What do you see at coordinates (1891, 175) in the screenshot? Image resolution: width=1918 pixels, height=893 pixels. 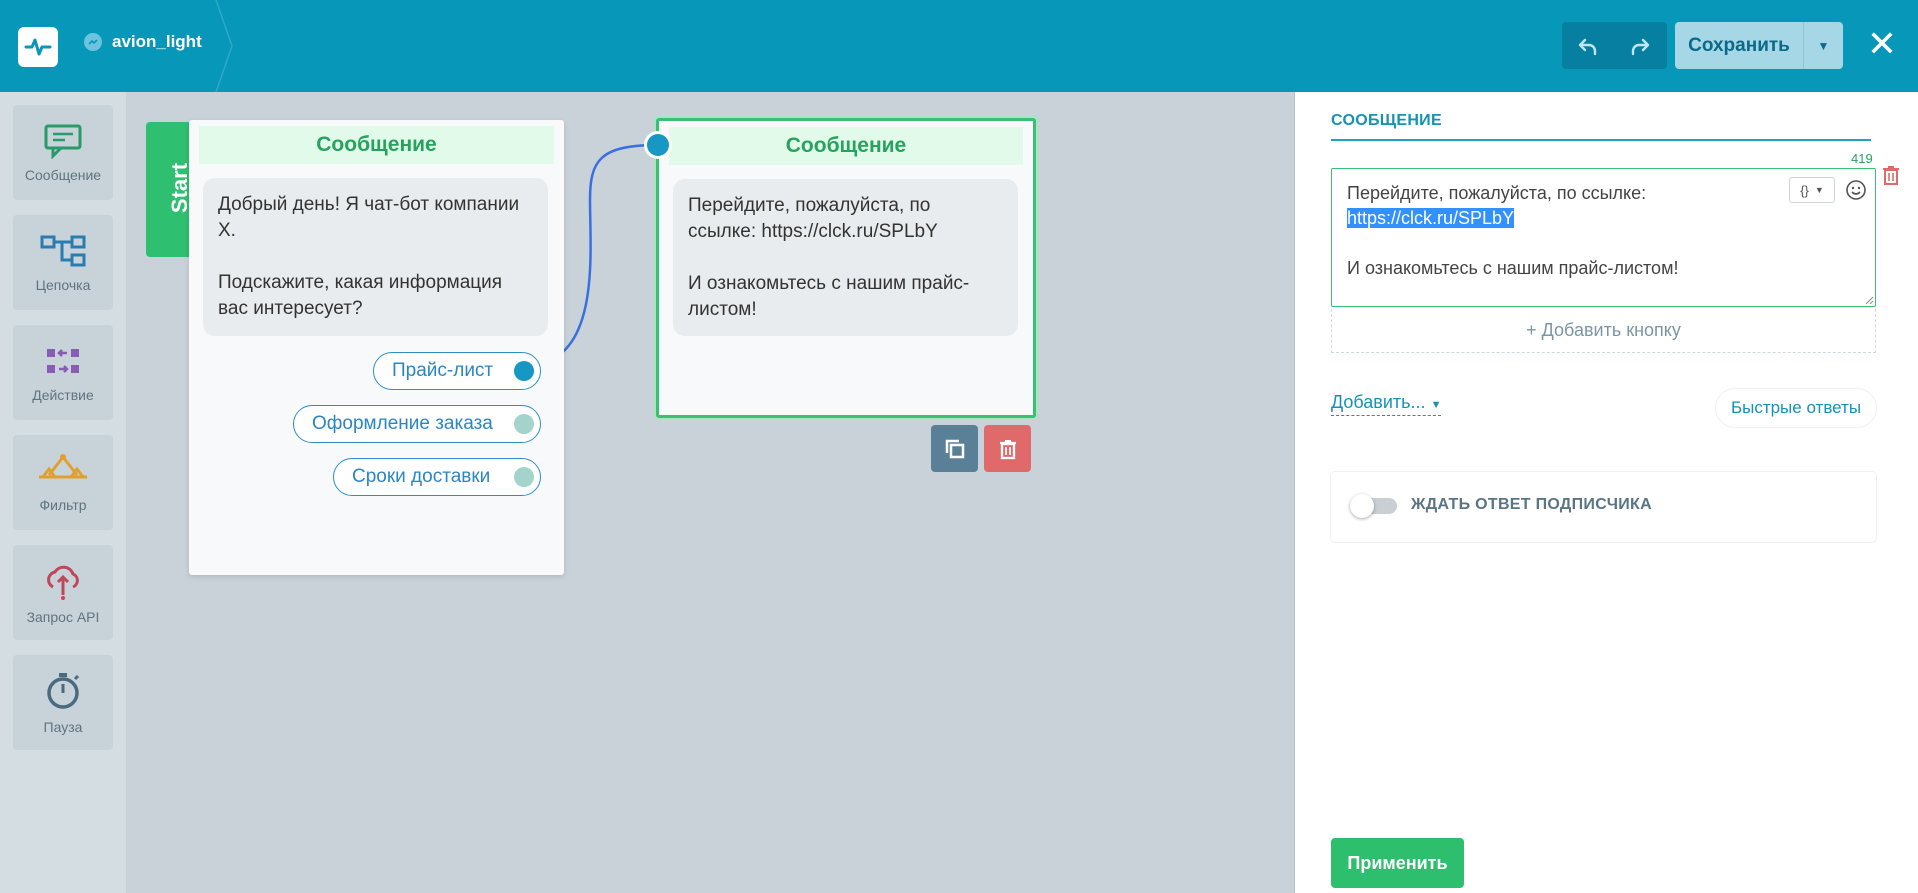 I see `delete-message-icon` at bounding box center [1891, 175].